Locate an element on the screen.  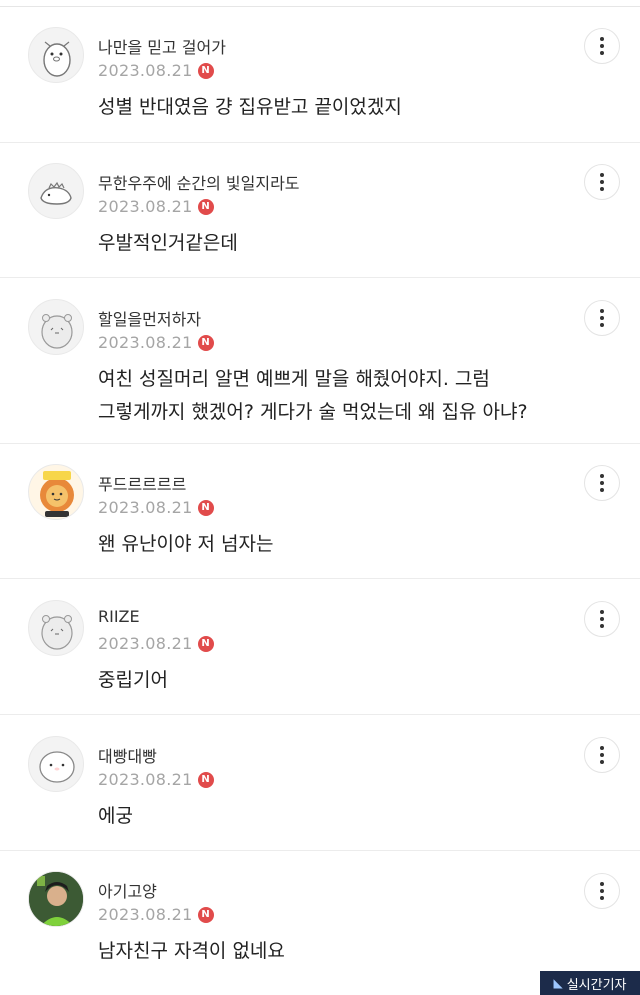
comment-text-line: 왠 유난이야 저 넘자는 is located at coordinates (186, 544).